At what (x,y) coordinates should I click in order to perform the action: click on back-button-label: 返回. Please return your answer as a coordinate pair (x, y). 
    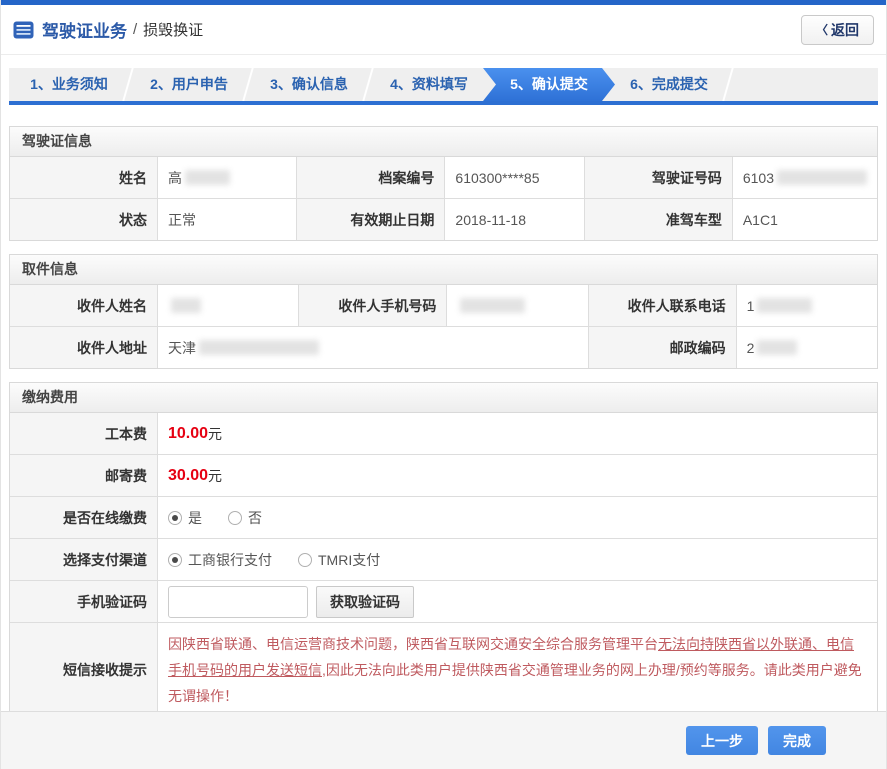
    Looking at the image, I should click on (845, 29).